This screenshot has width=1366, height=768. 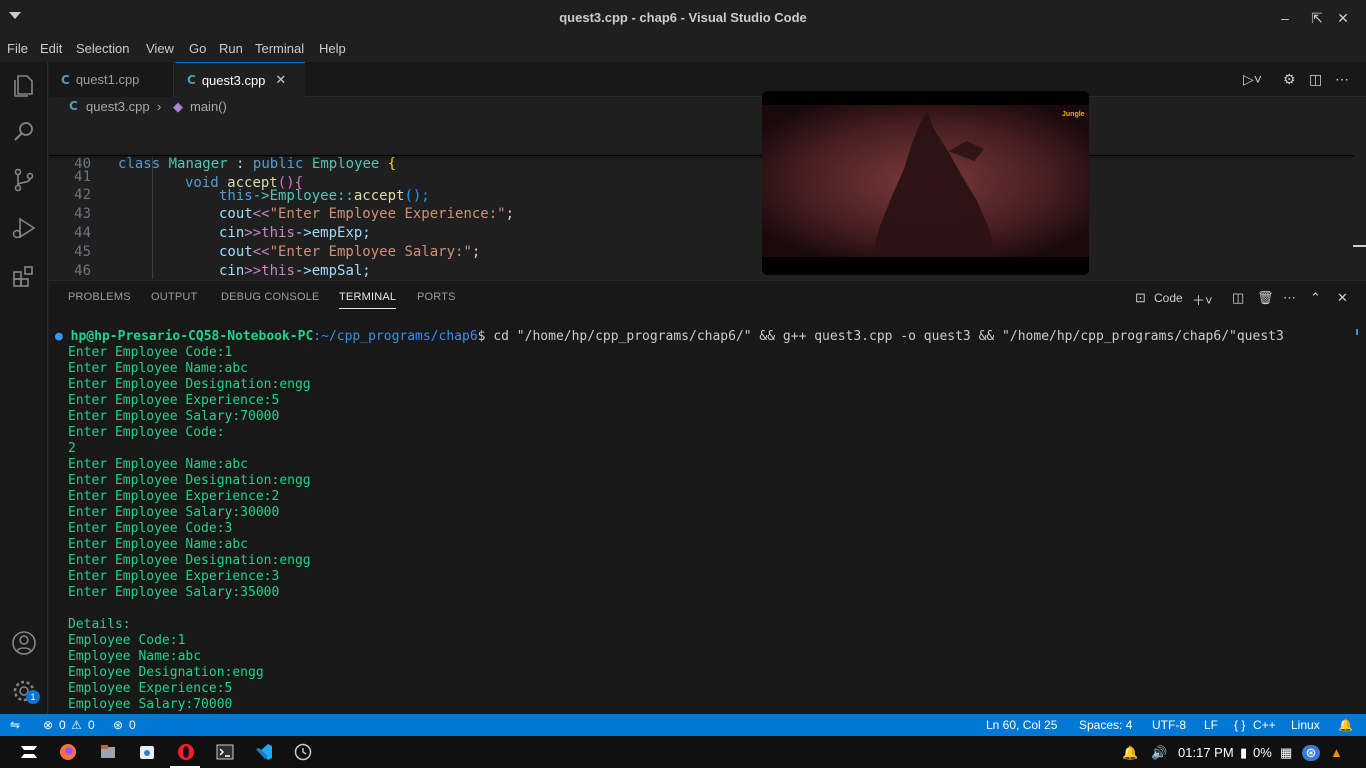 What do you see at coordinates (208, 106) in the screenshot?
I see `breadcrumb-symbol: main()` at bounding box center [208, 106].